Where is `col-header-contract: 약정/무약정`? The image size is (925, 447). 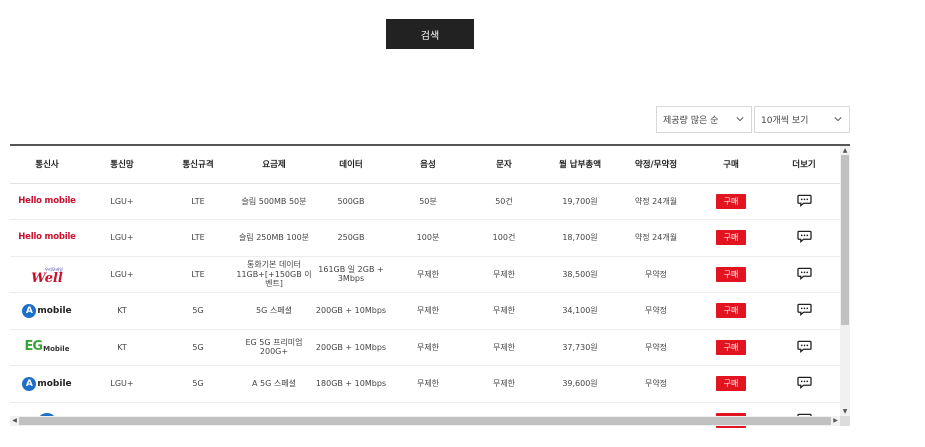
col-header-contract: 약정/무약정 is located at coordinates (656, 165).